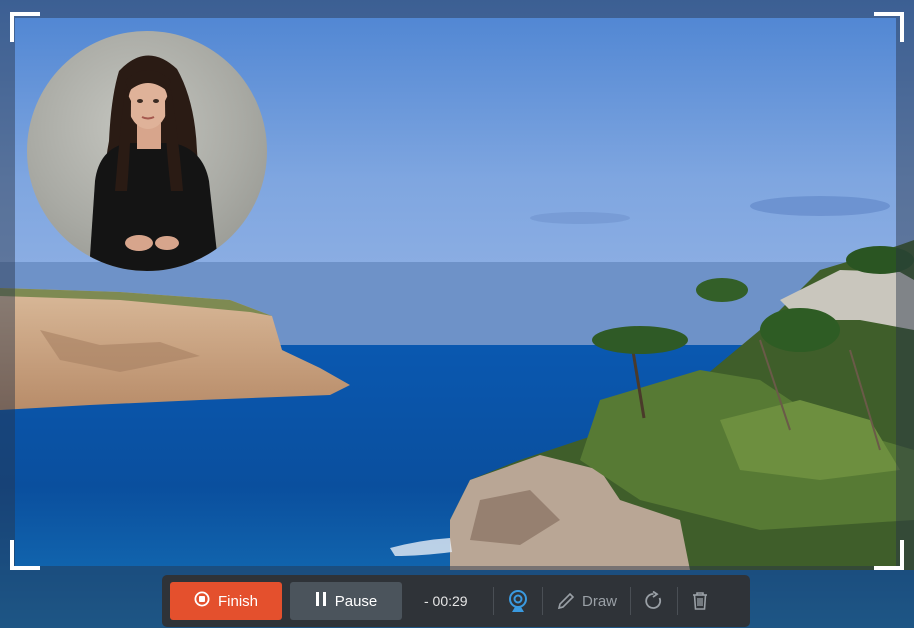 The image size is (914, 628). I want to click on pause-icon, so click(321, 601).